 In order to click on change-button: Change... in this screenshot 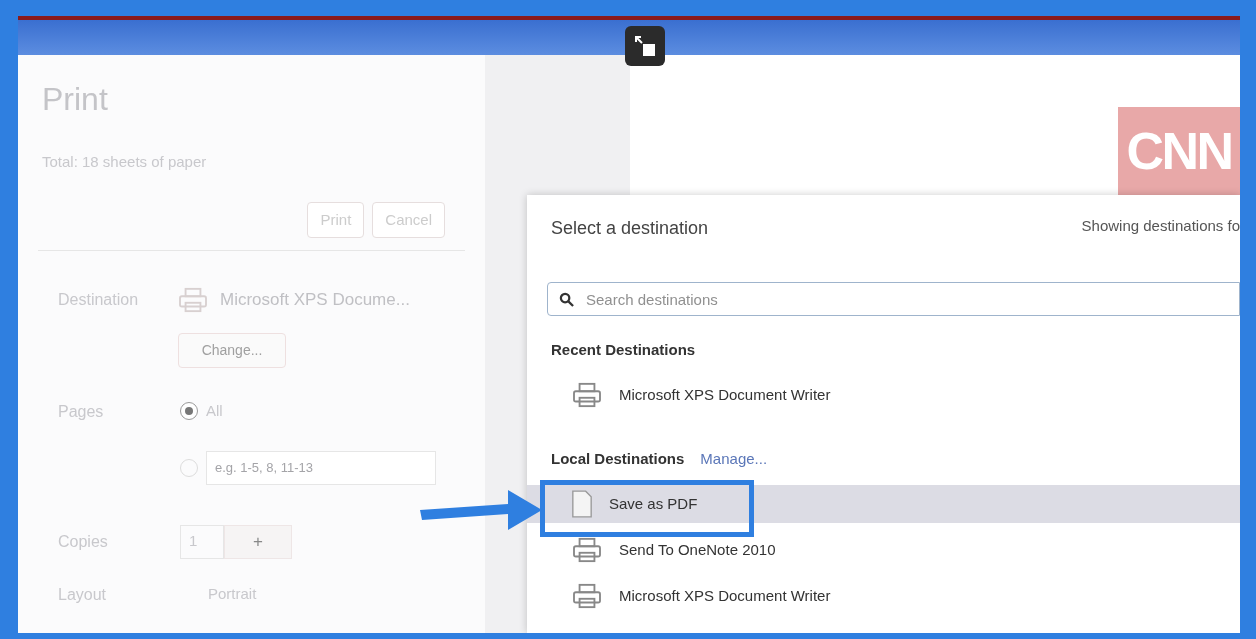, I will do `click(232, 350)`.